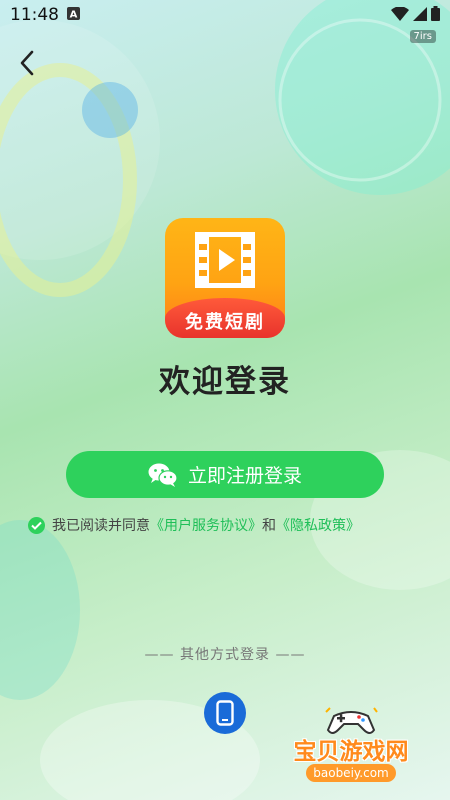  I want to click on back-button, so click(27, 63).